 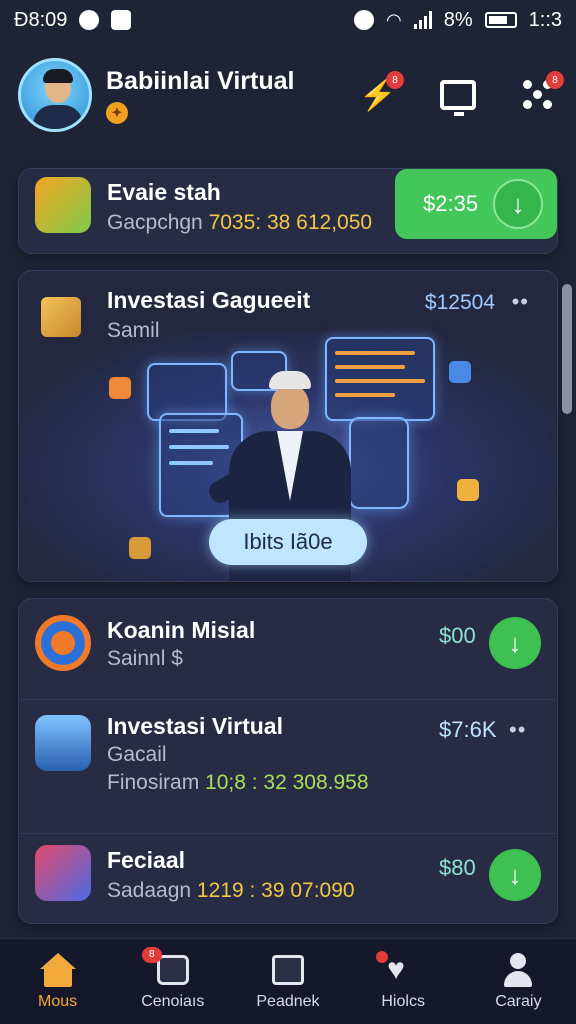 What do you see at coordinates (158, 222) in the screenshot?
I see `subtitle-prefix: Gacpchgn` at bounding box center [158, 222].